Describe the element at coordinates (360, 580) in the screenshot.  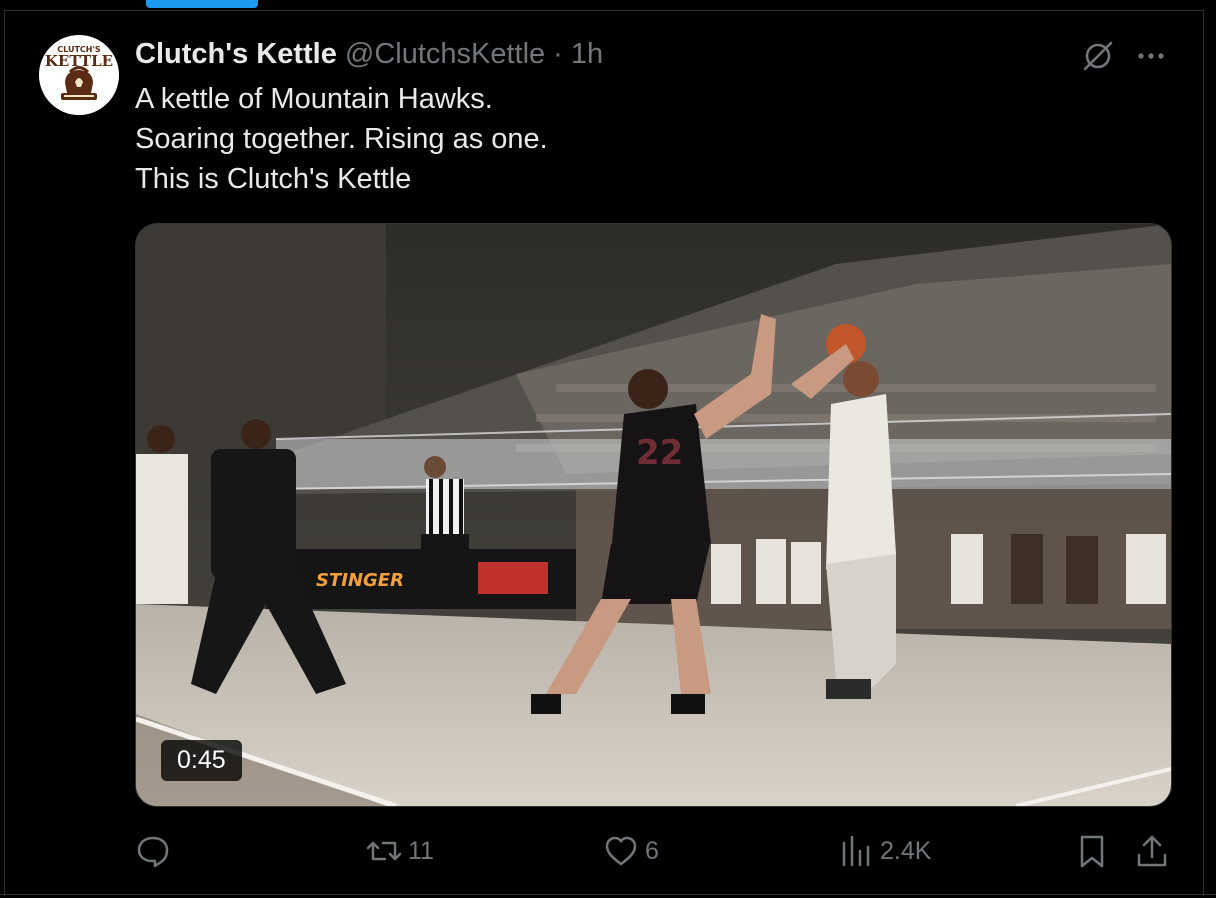
I see `svg-text: STINGER` at that location.